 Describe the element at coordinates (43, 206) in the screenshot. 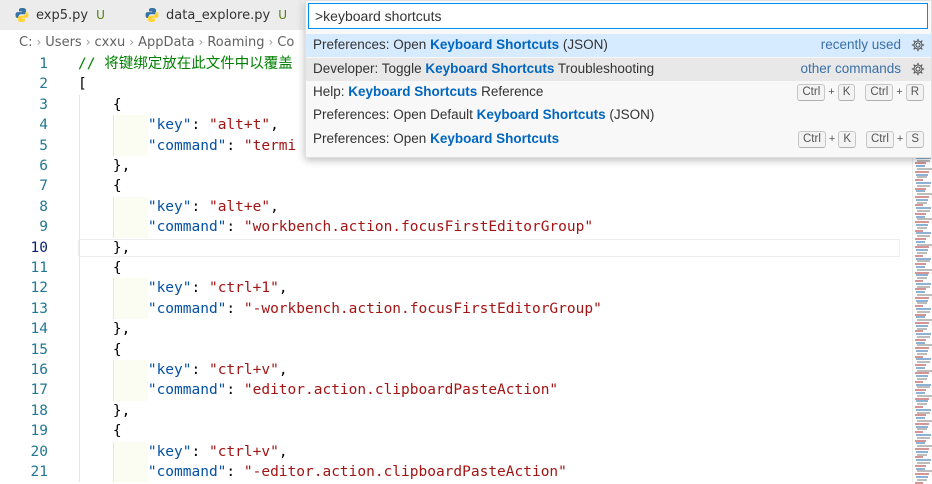

I see `line-number: 8` at that location.